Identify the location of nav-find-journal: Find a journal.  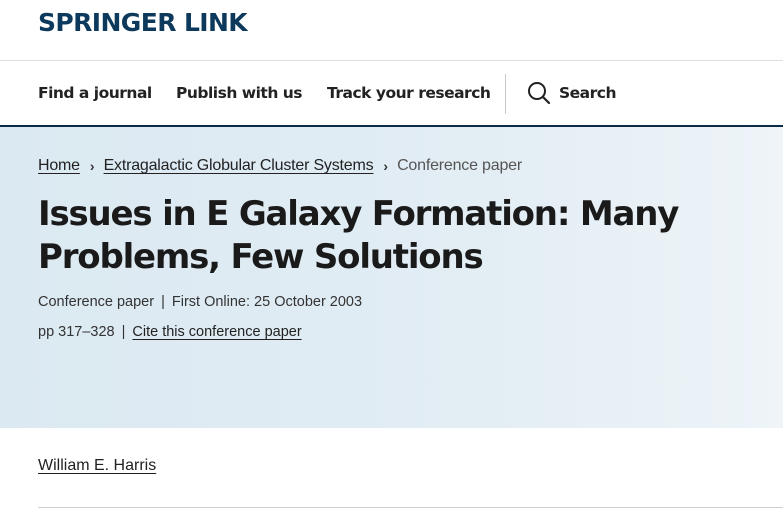
(95, 93).